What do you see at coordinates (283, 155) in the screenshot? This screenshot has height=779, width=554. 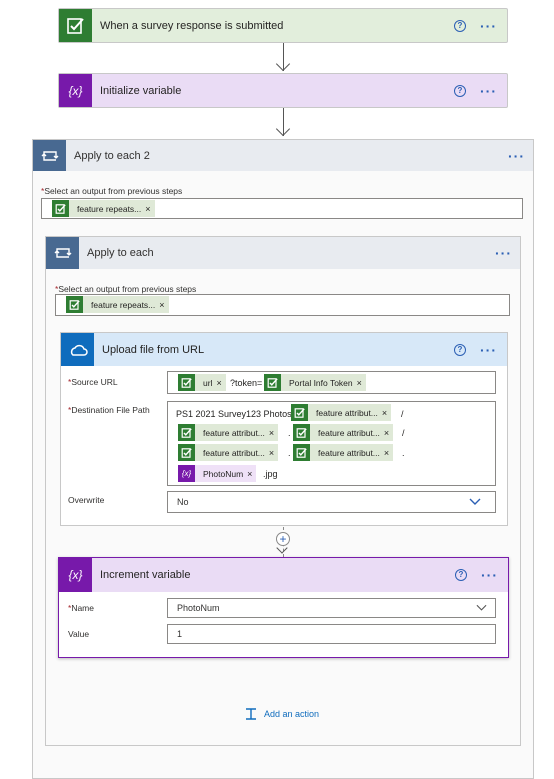 I see `apply-to-each-2-header: Apply to each 2 ···` at bounding box center [283, 155].